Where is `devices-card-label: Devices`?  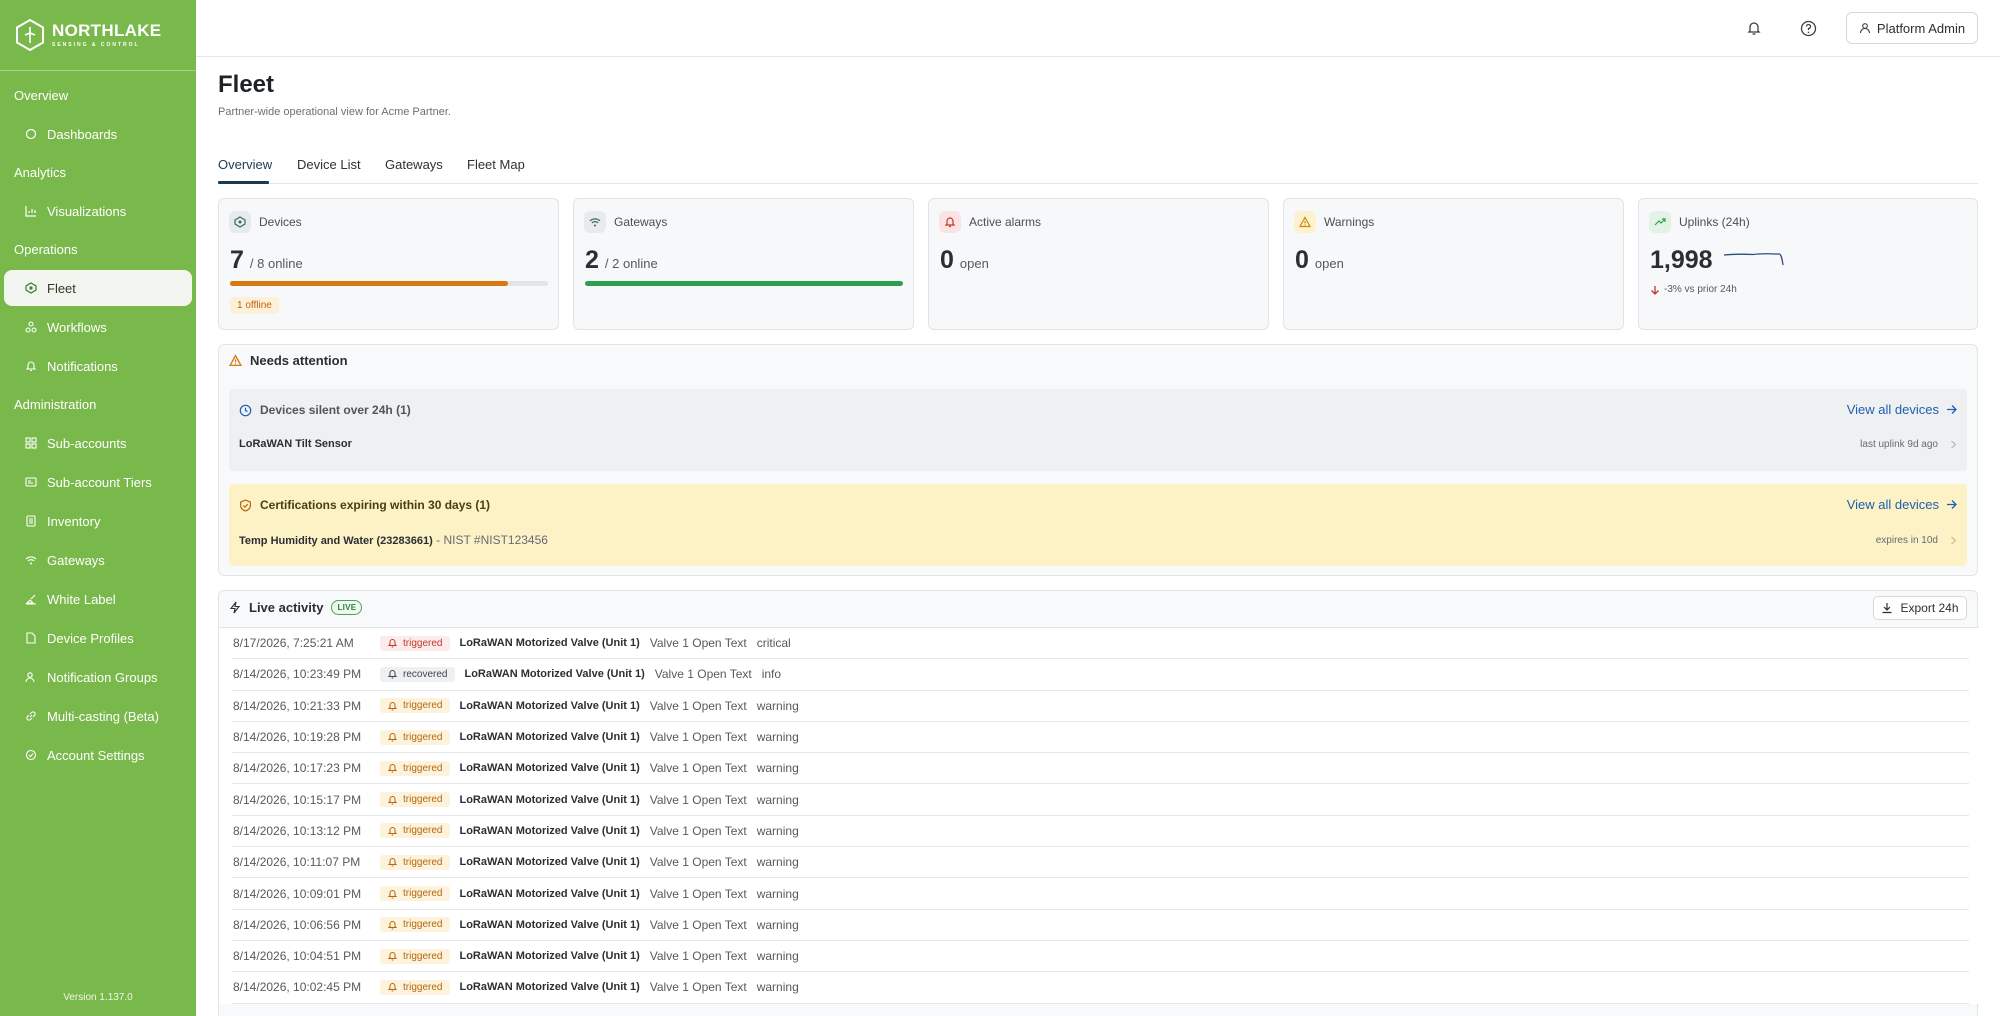 devices-card-label: Devices is located at coordinates (280, 222).